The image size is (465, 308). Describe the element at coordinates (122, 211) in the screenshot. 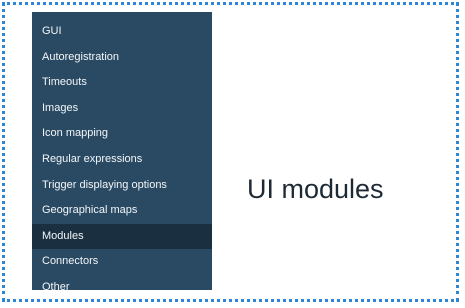

I see `menu-item-geographical-maps: Geographical maps` at that location.